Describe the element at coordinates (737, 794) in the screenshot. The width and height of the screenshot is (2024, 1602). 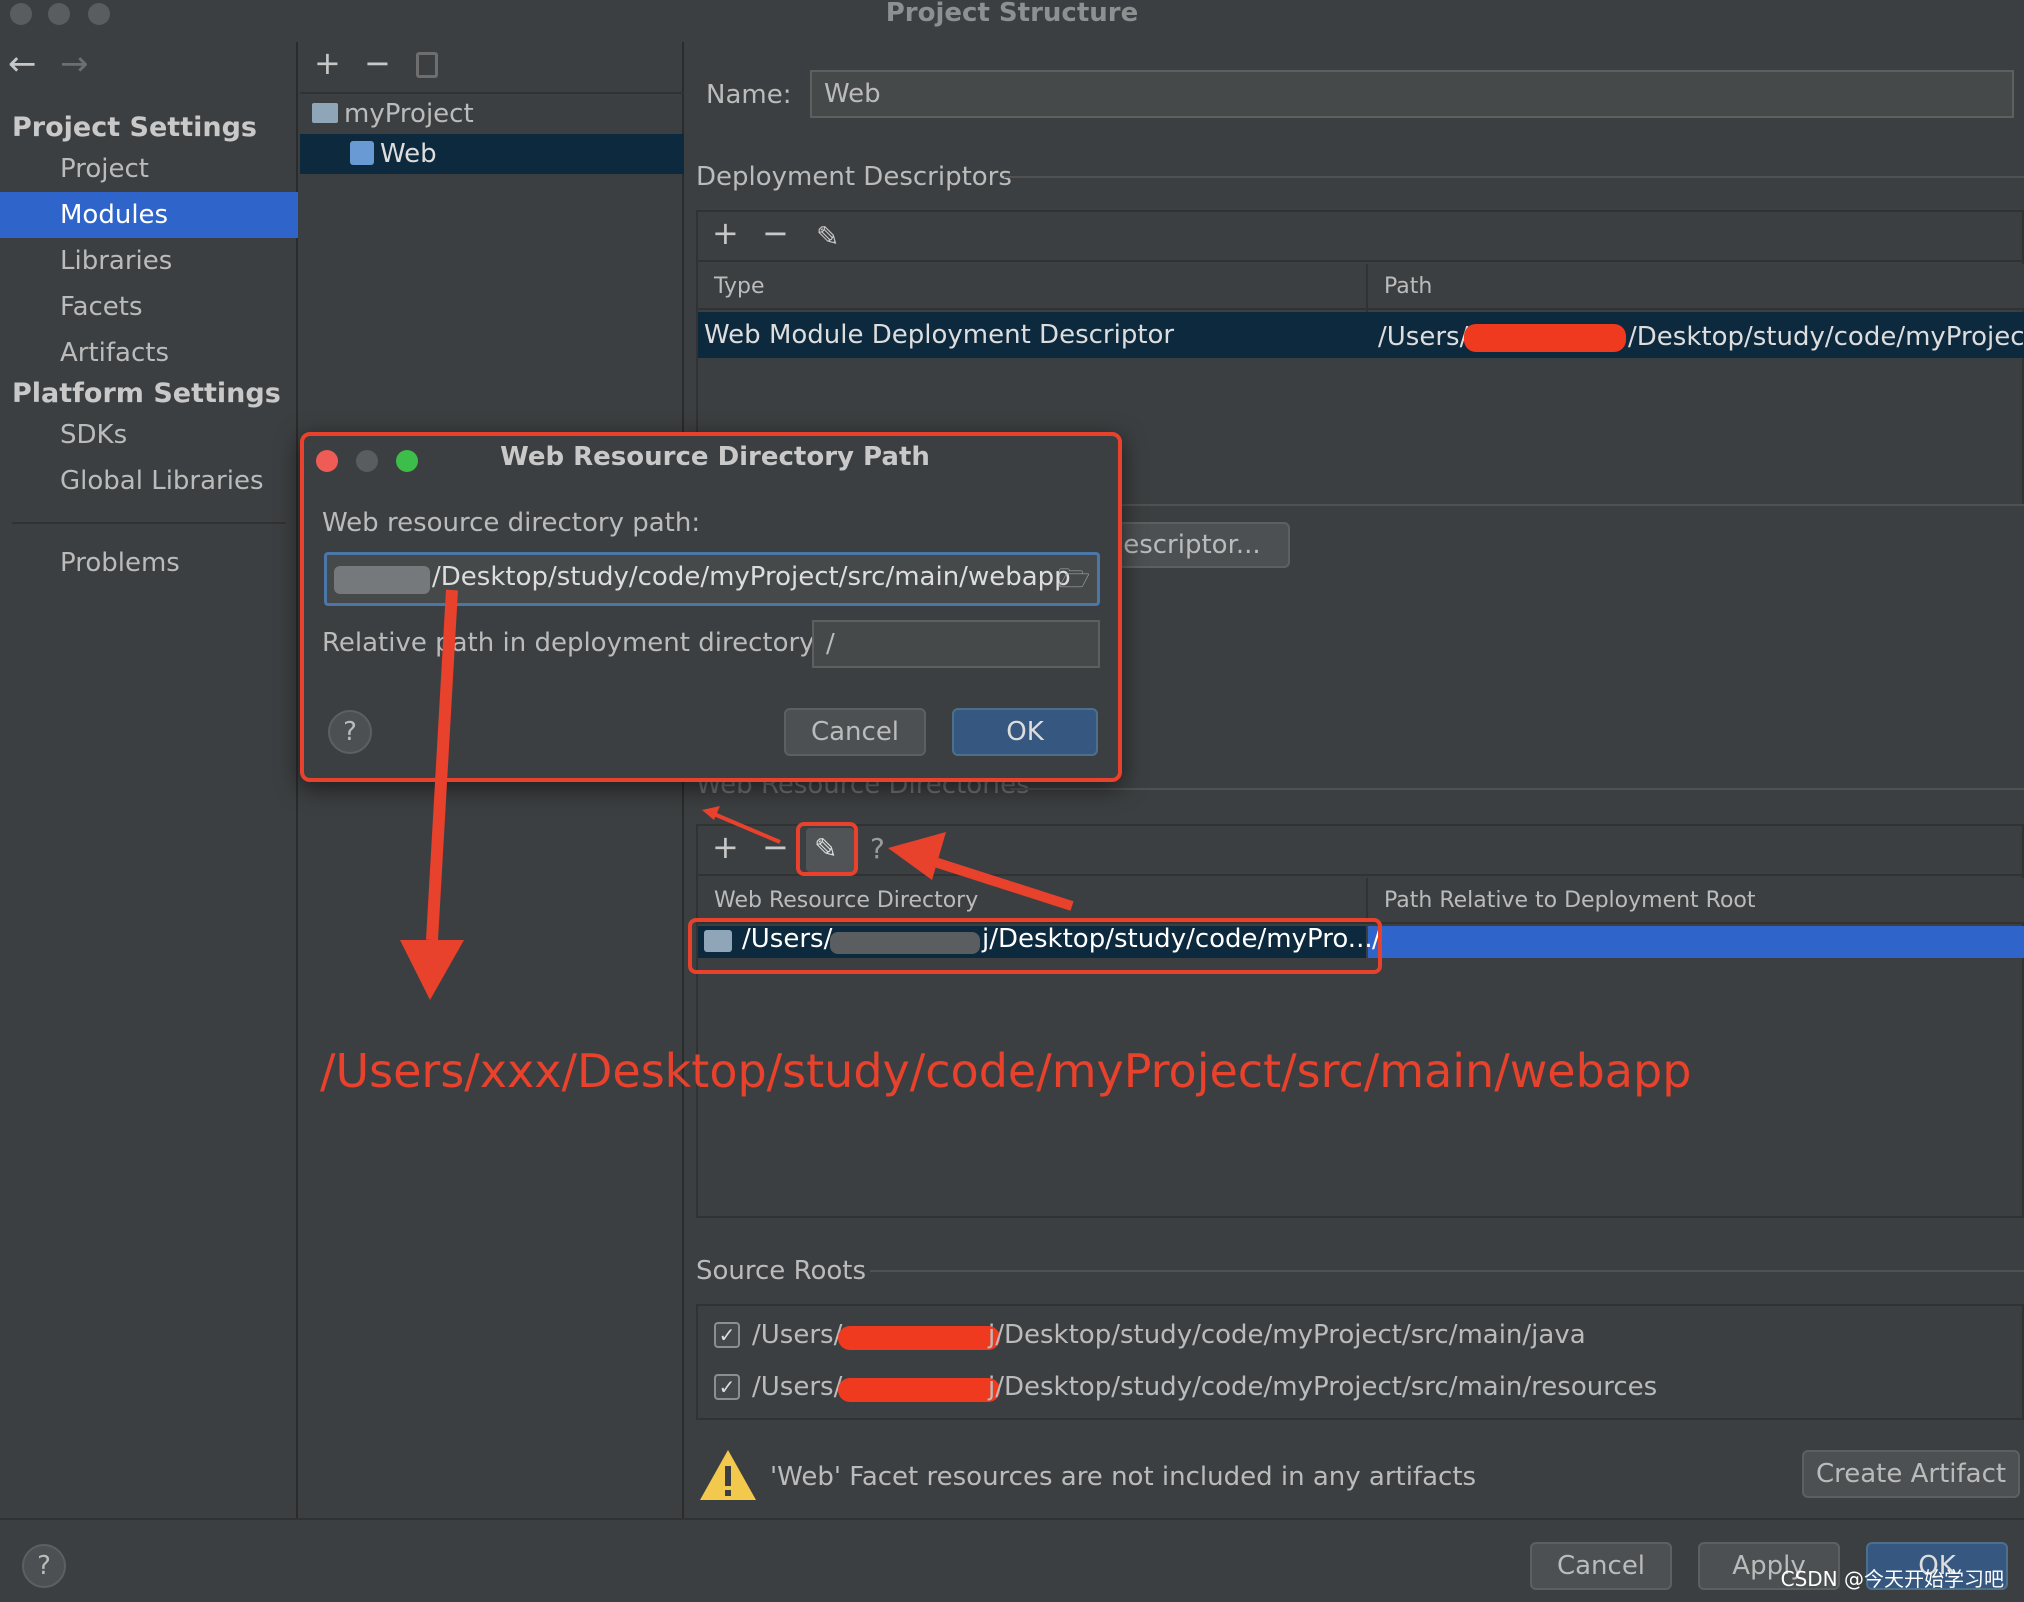
I see `annotation-arrows` at that location.